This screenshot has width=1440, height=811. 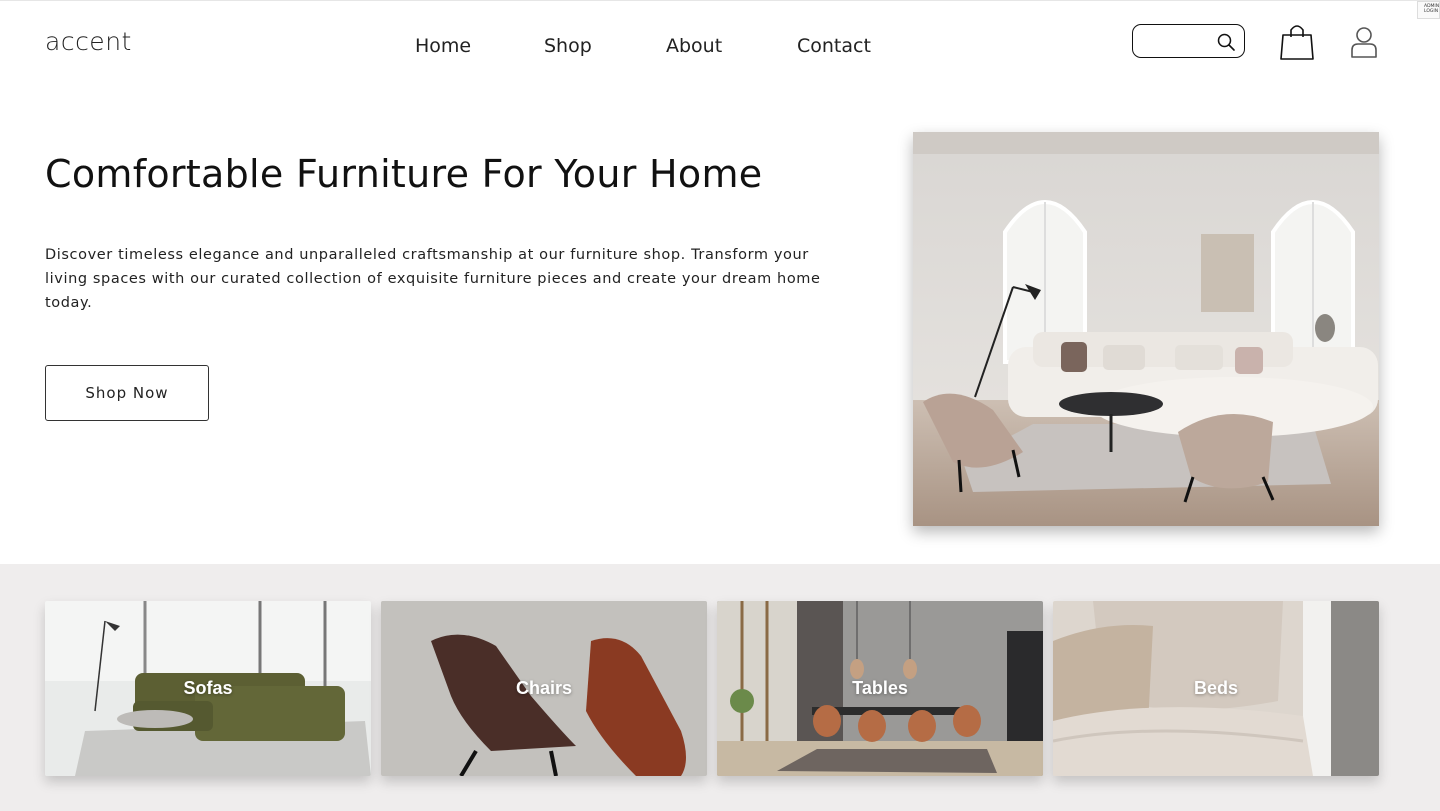 What do you see at coordinates (1428, 10) in the screenshot?
I see `admin-login-badge: ADMIN LOGIN` at bounding box center [1428, 10].